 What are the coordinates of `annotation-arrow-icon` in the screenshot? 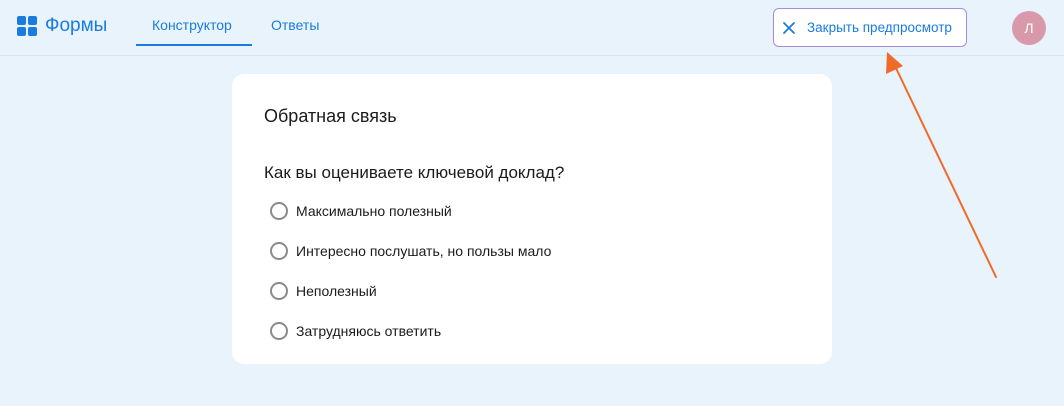 It's located at (941, 165).